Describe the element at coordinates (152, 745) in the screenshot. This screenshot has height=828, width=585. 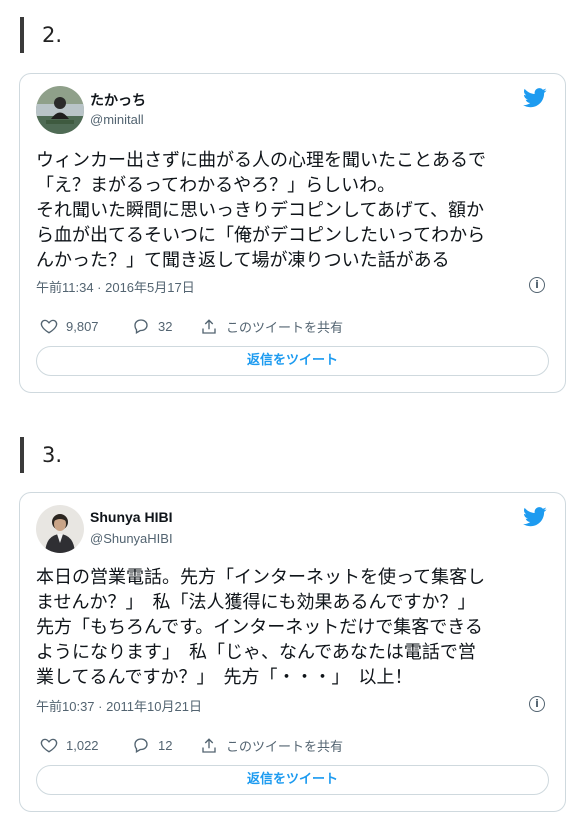
I see `reply-button: 12` at that location.